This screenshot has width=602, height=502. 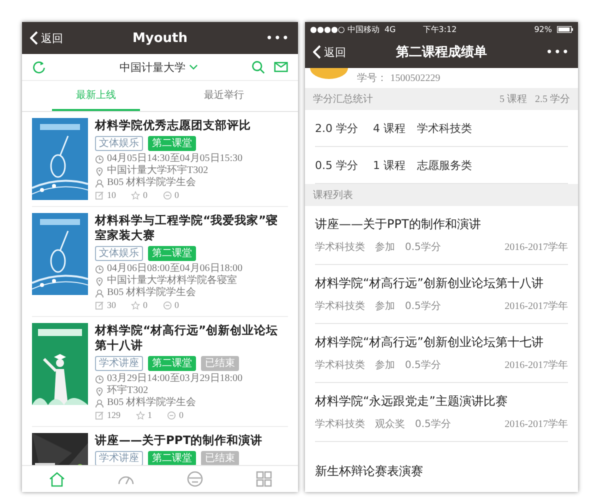 I want to click on battery-icon, so click(x=565, y=29).